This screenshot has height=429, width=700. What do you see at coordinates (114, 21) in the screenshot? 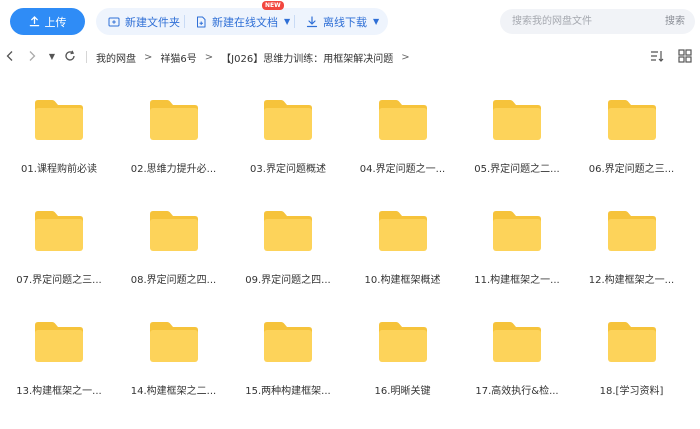
I see `new-folder-icon` at bounding box center [114, 21].